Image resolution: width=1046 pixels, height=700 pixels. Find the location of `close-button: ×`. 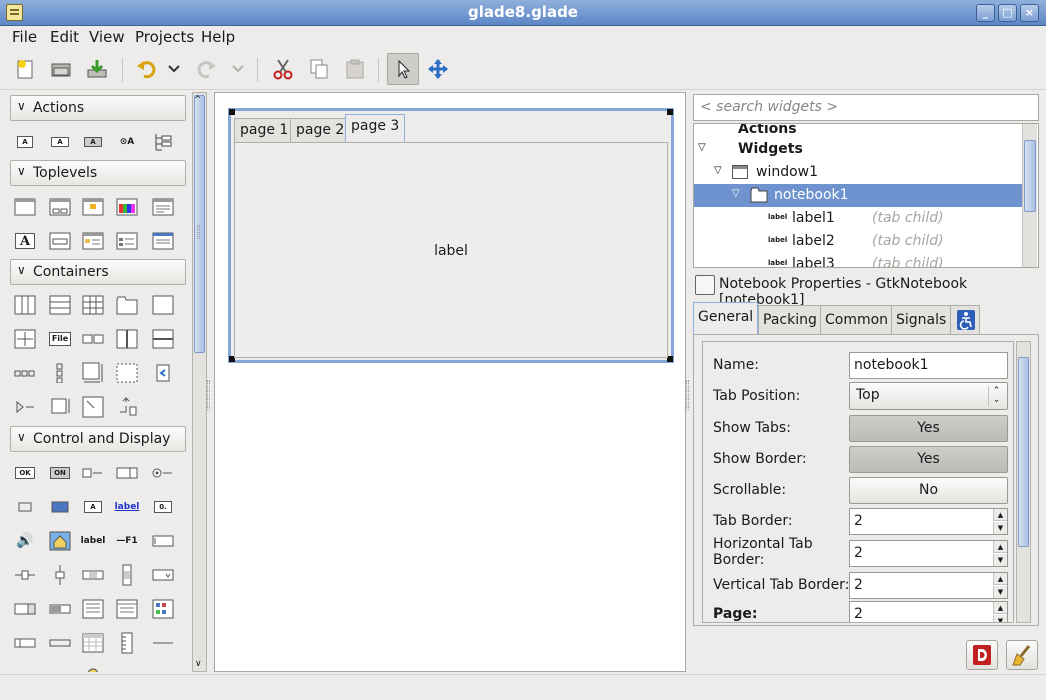

close-button: × is located at coordinates (1029, 13).